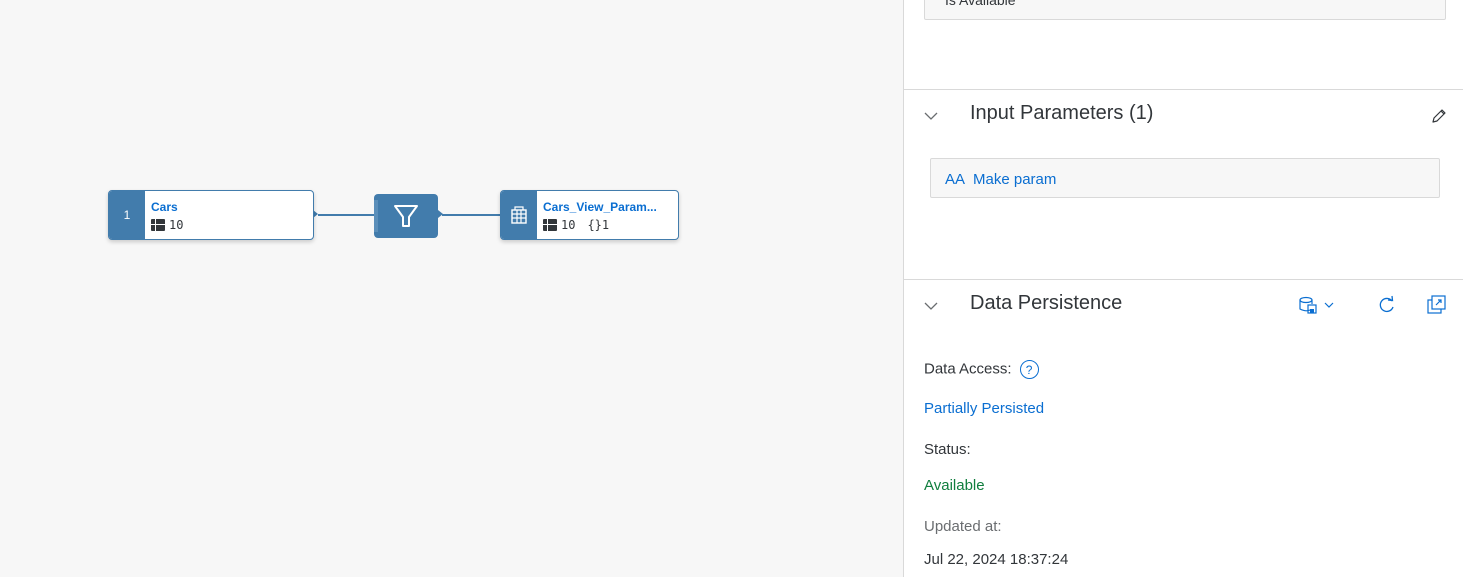 Image resolution: width=1463 pixels, height=577 pixels. I want to click on node-meta: 10, so click(167, 225).